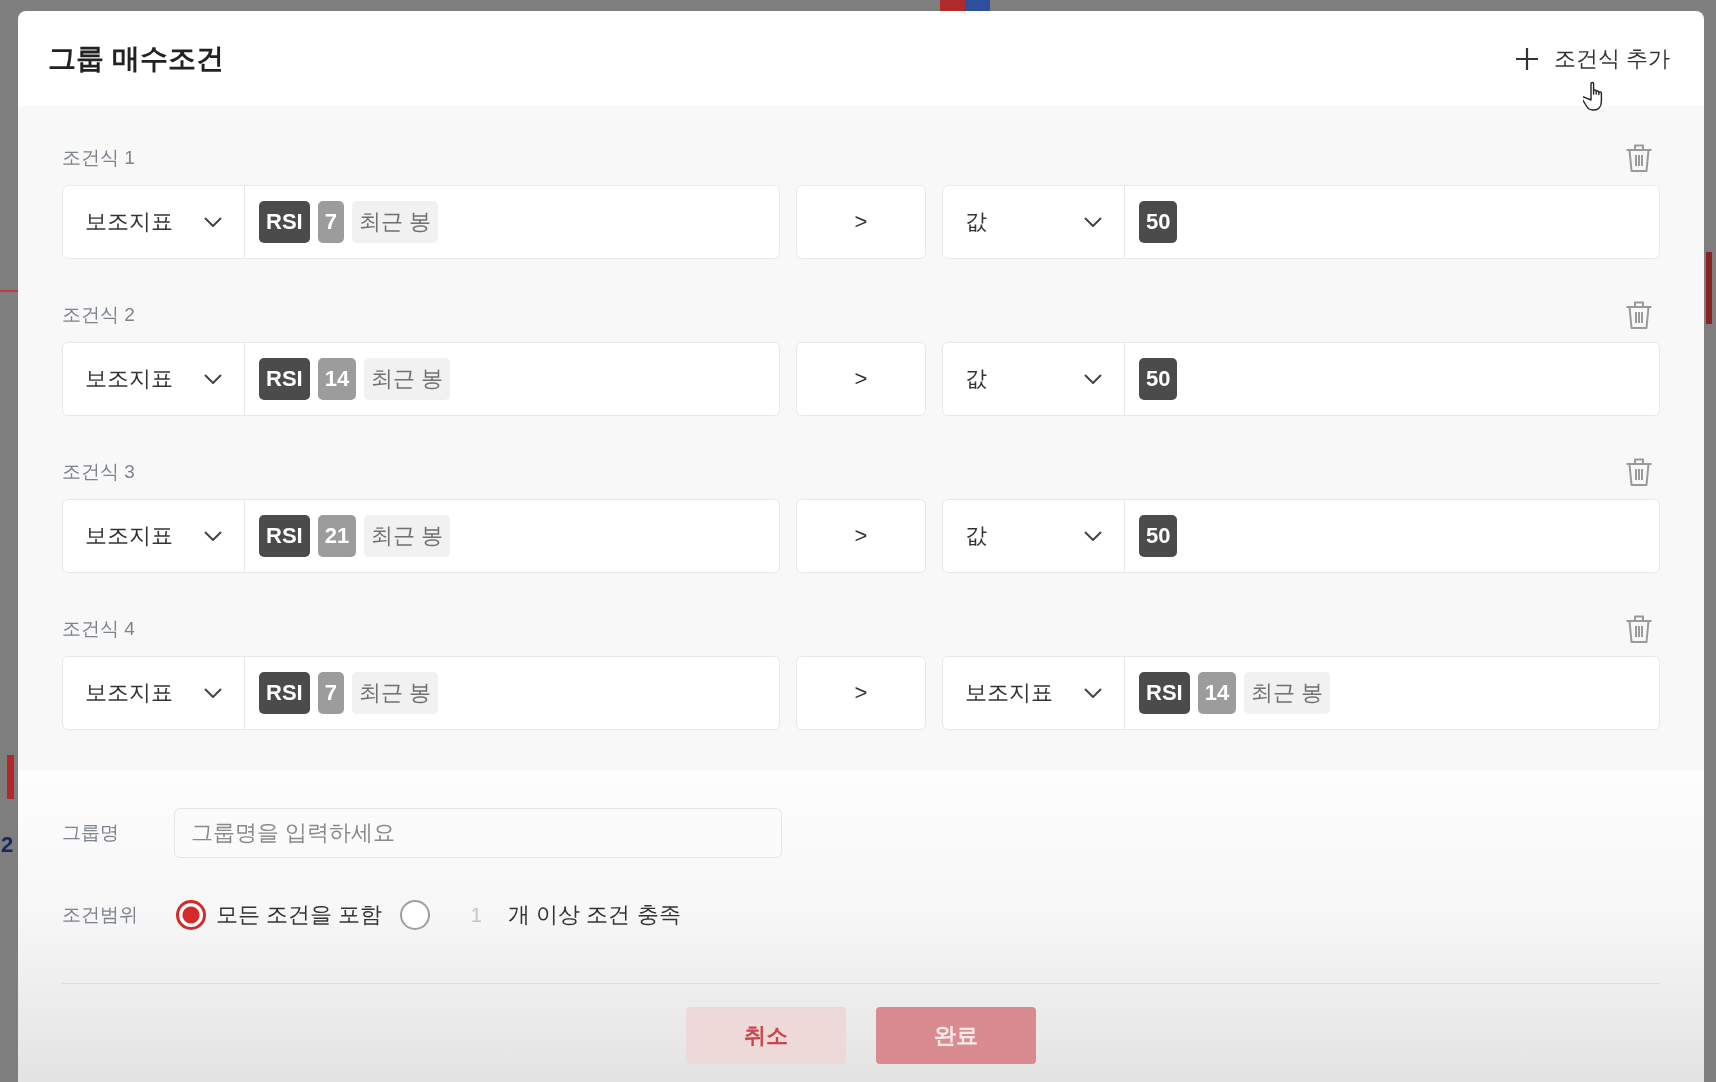 The height and width of the screenshot is (1082, 1716). I want to click on parameter-tag: 21, so click(337, 536).